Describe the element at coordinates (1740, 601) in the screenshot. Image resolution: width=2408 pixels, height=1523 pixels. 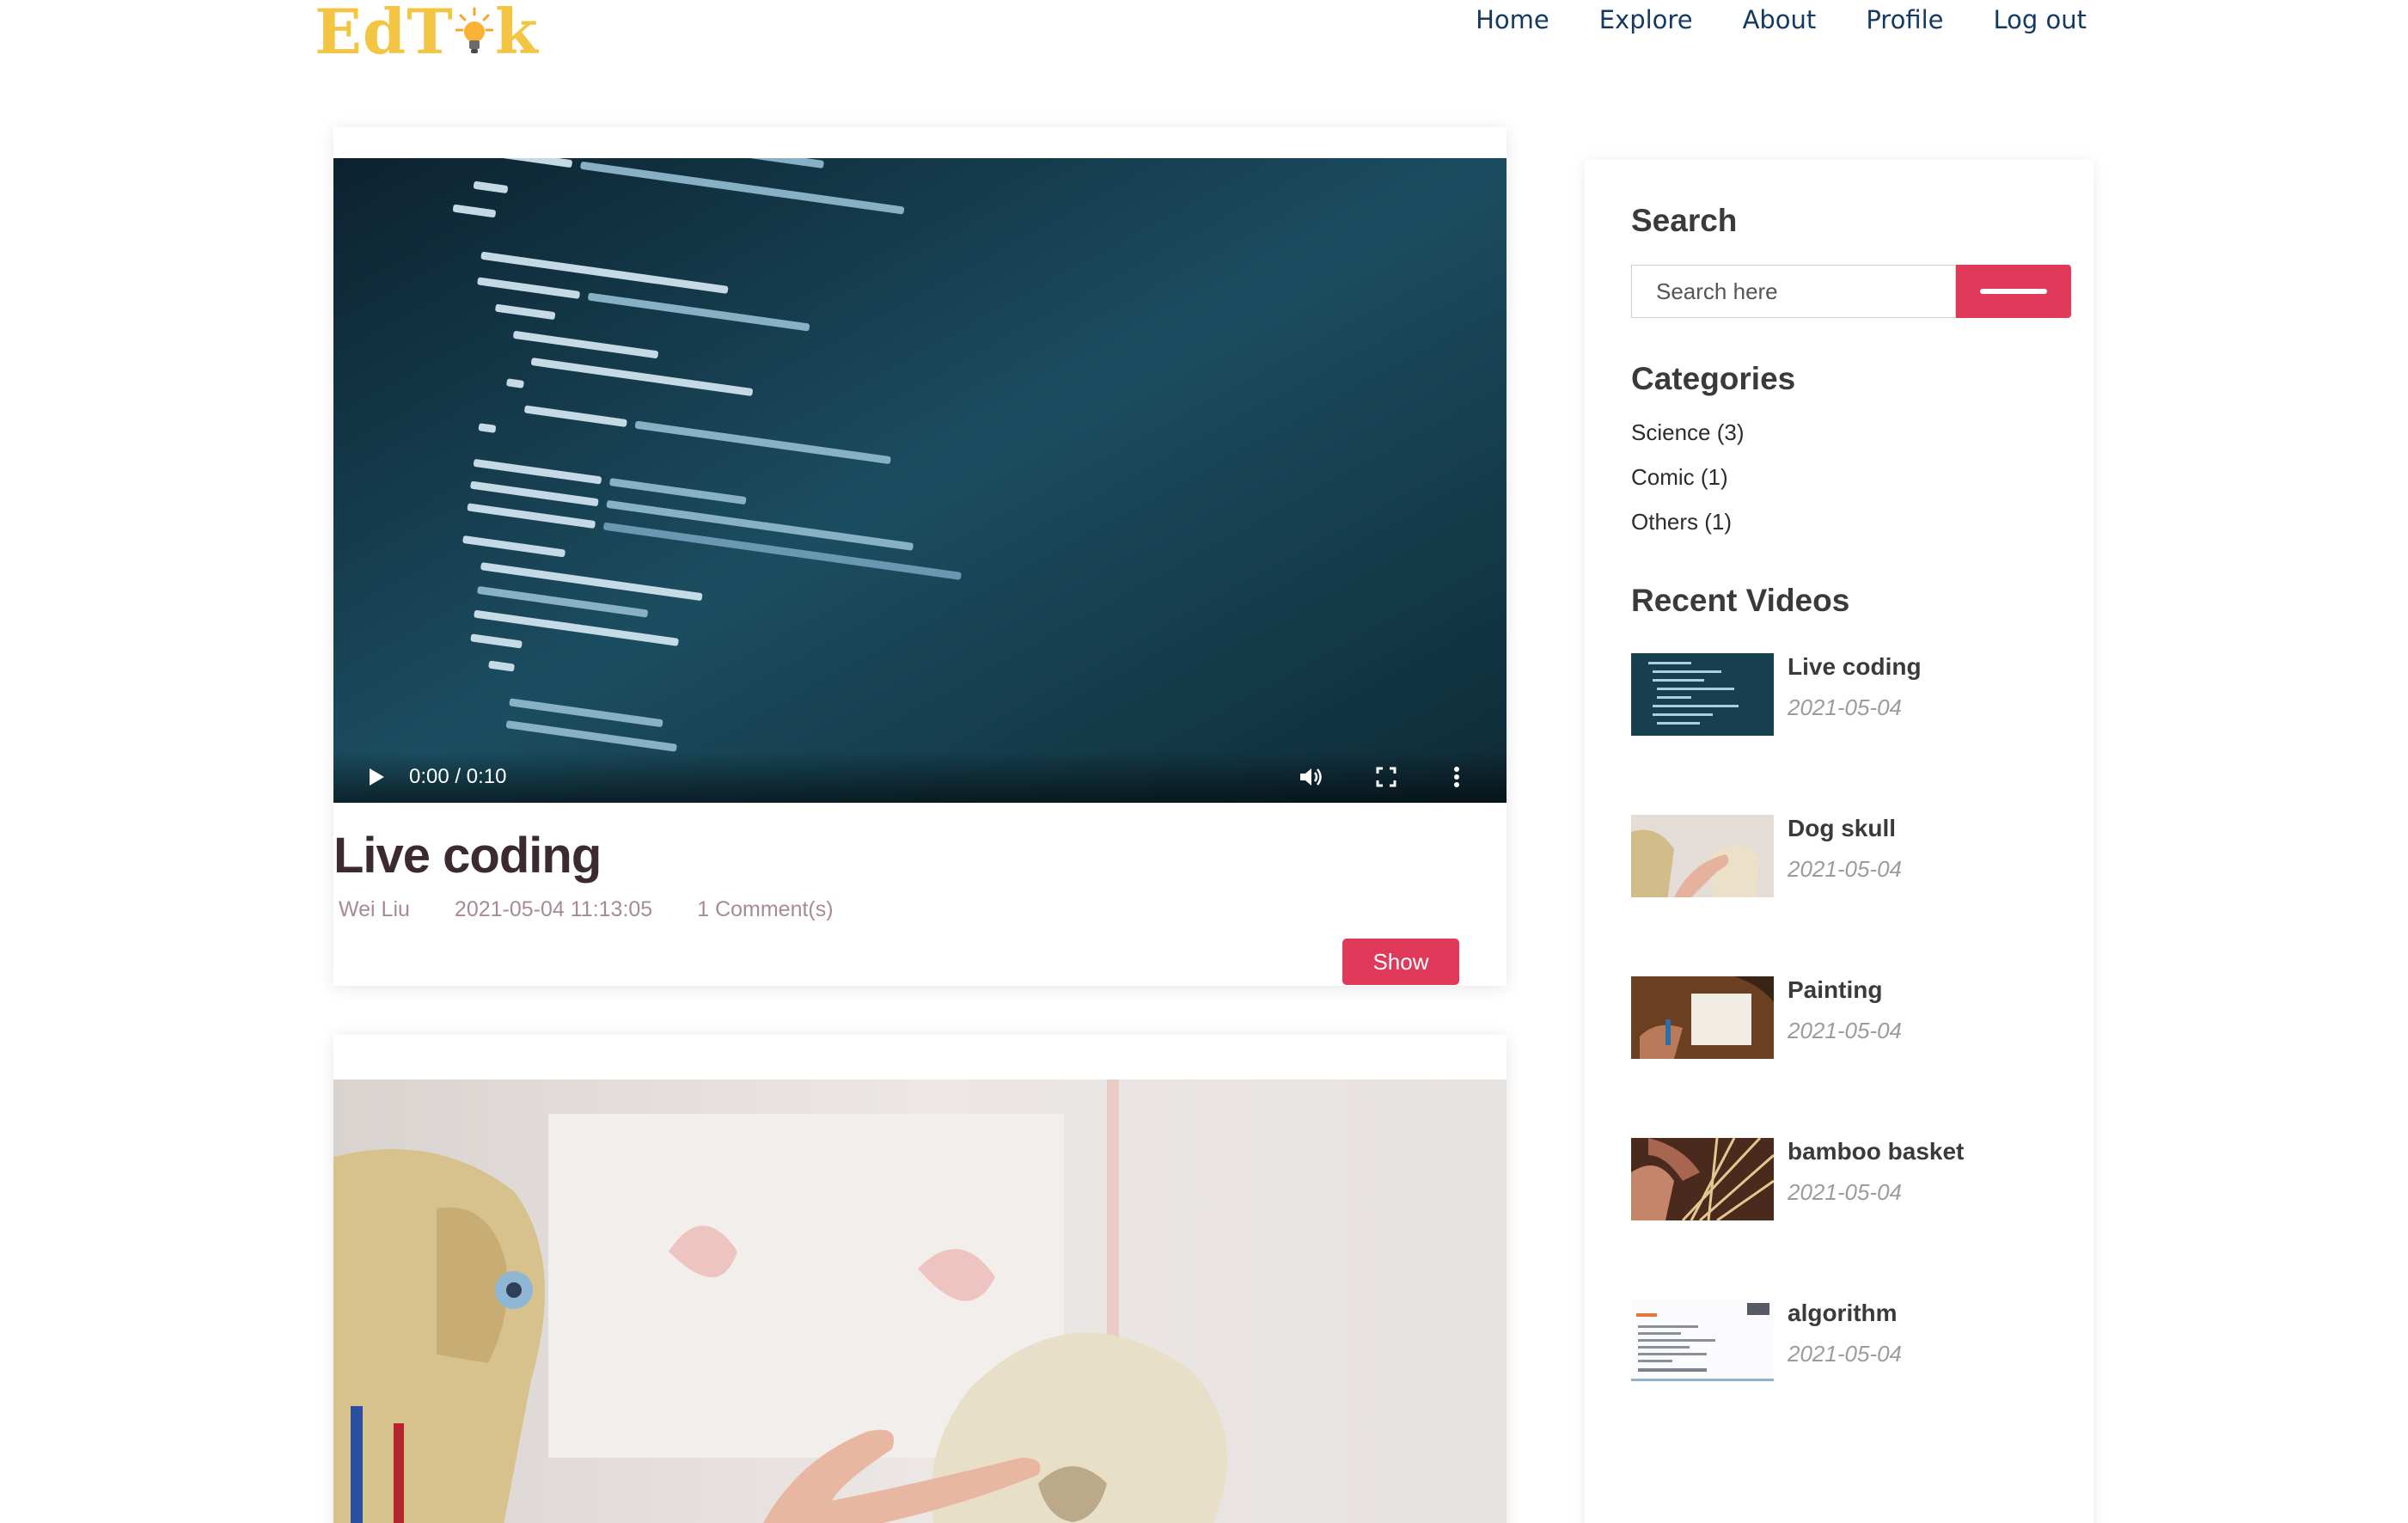
I see `recent-videos-heading: Recent Videos` at that location.